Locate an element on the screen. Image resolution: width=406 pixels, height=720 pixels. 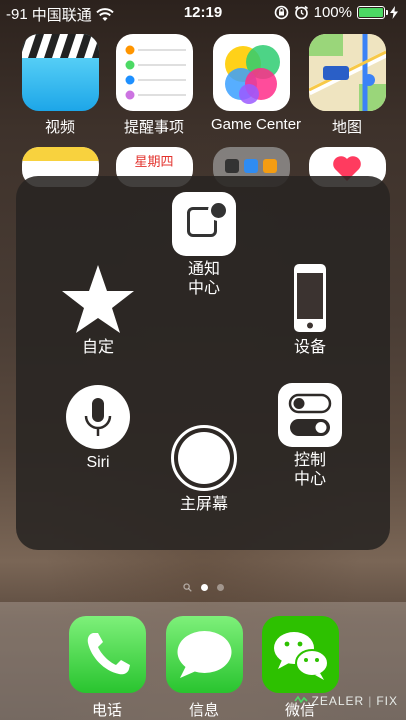
app-label: Game Center is located at coordinates (256, 124).